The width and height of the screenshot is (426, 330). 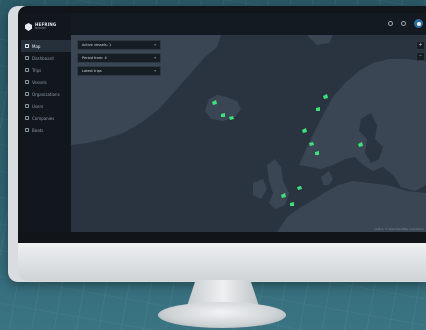 What do you see at coordinates (46, 70) in the screenshot?
I see `sidebar-item-trips: Trips` at bounding box center [46, 70].